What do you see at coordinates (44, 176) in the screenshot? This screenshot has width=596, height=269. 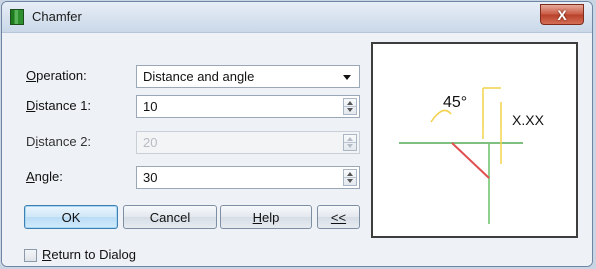 I see `angle-label: Angle:` at bounding box center [44, 176].